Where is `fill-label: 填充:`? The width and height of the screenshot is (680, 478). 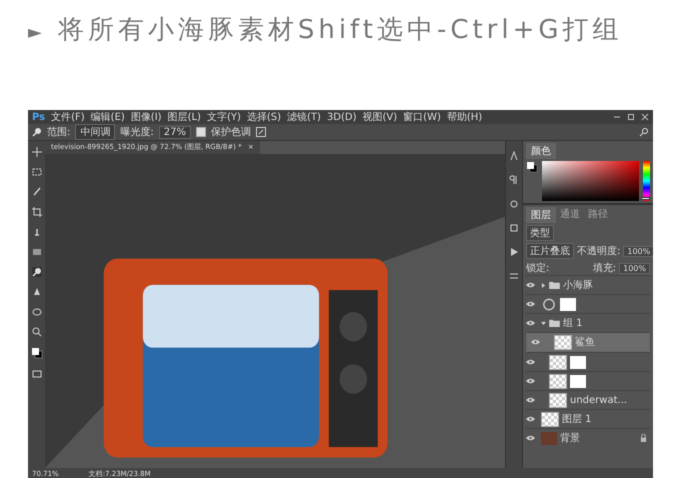 fill-label: 填充: is located at coordinates (604, 268).